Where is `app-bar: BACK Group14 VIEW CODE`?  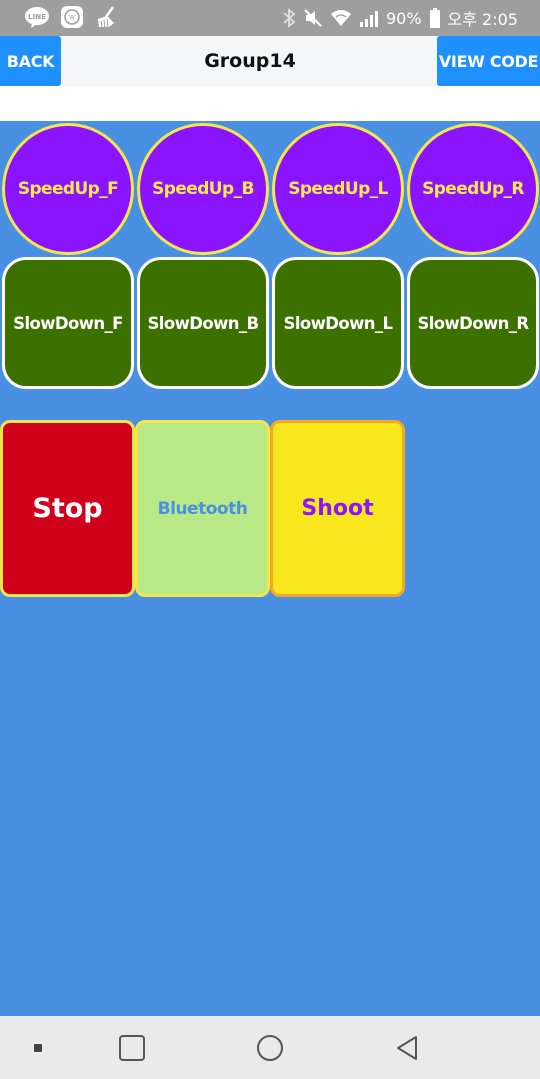
app-bar: BACK Group14 VIEW CODE is located at coordinates (270, 61).